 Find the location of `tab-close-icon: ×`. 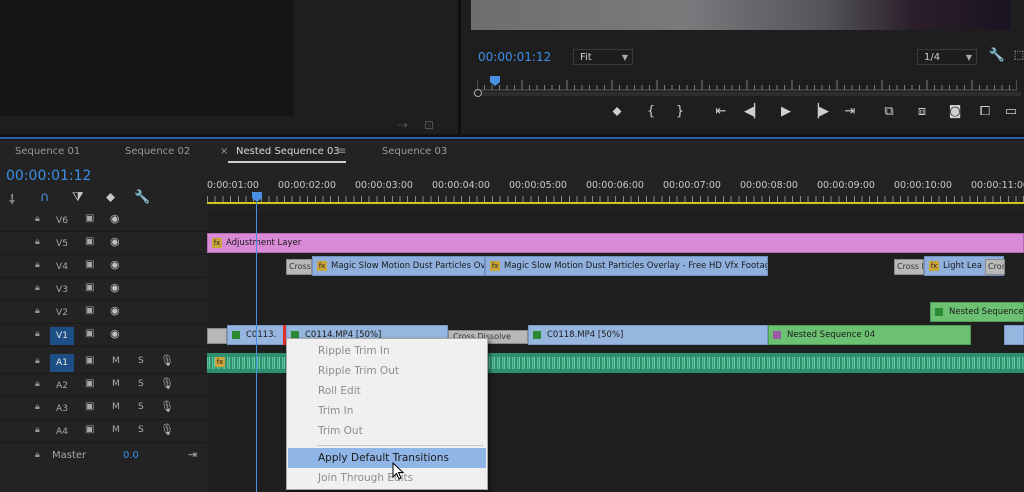

tab-close-icon: × is located at coordinates (224, 151).